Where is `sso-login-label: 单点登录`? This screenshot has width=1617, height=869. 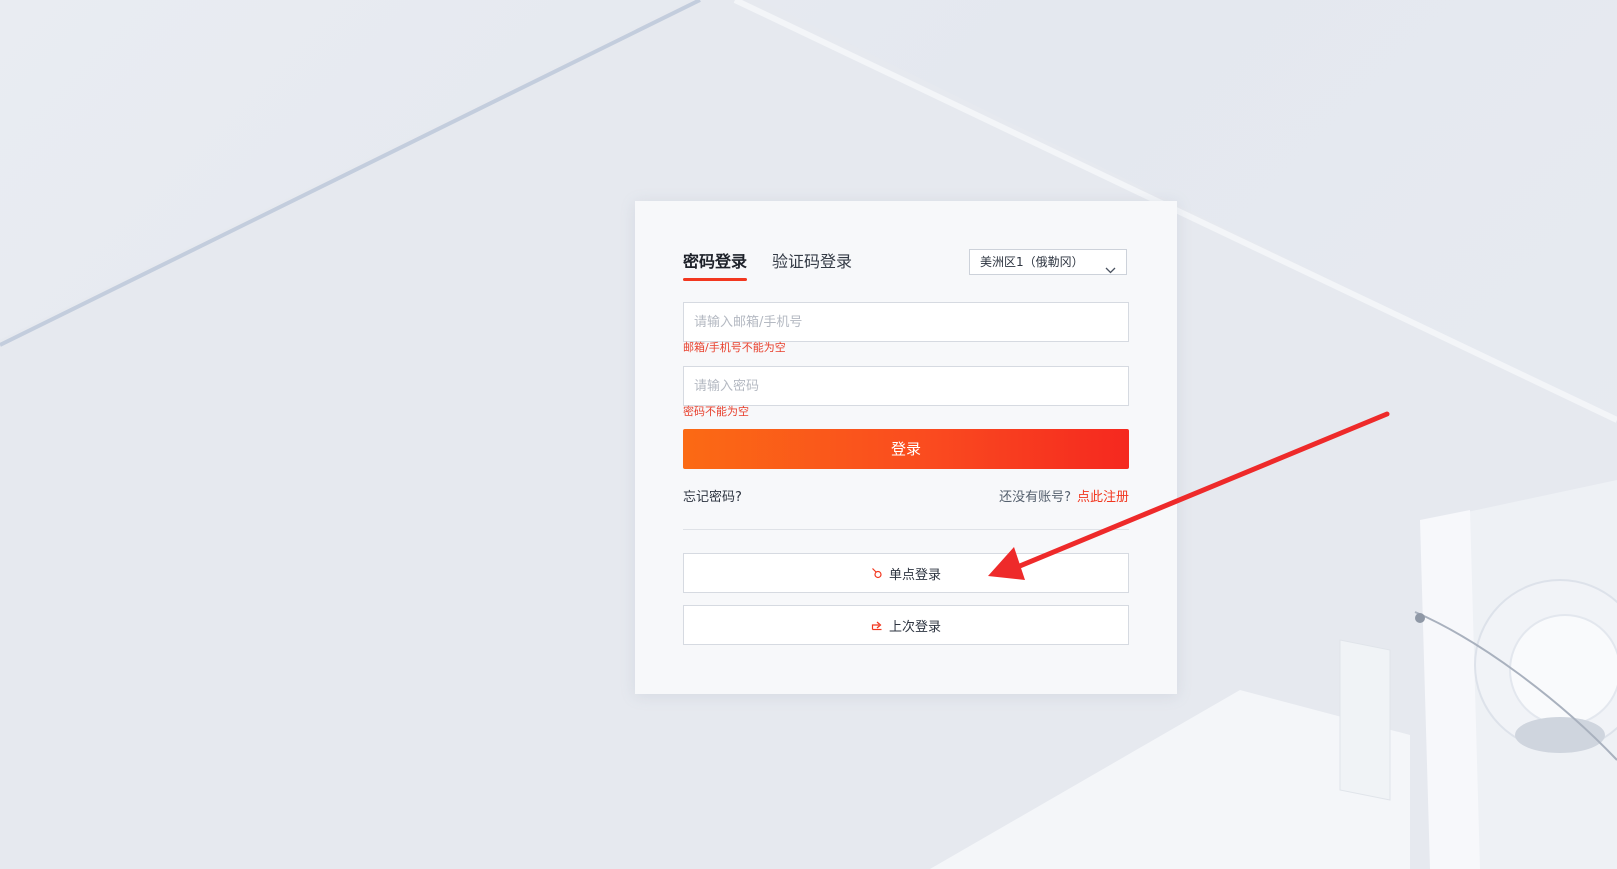 sso-login-label: 单点登录 is located at coordinates (914, 575).